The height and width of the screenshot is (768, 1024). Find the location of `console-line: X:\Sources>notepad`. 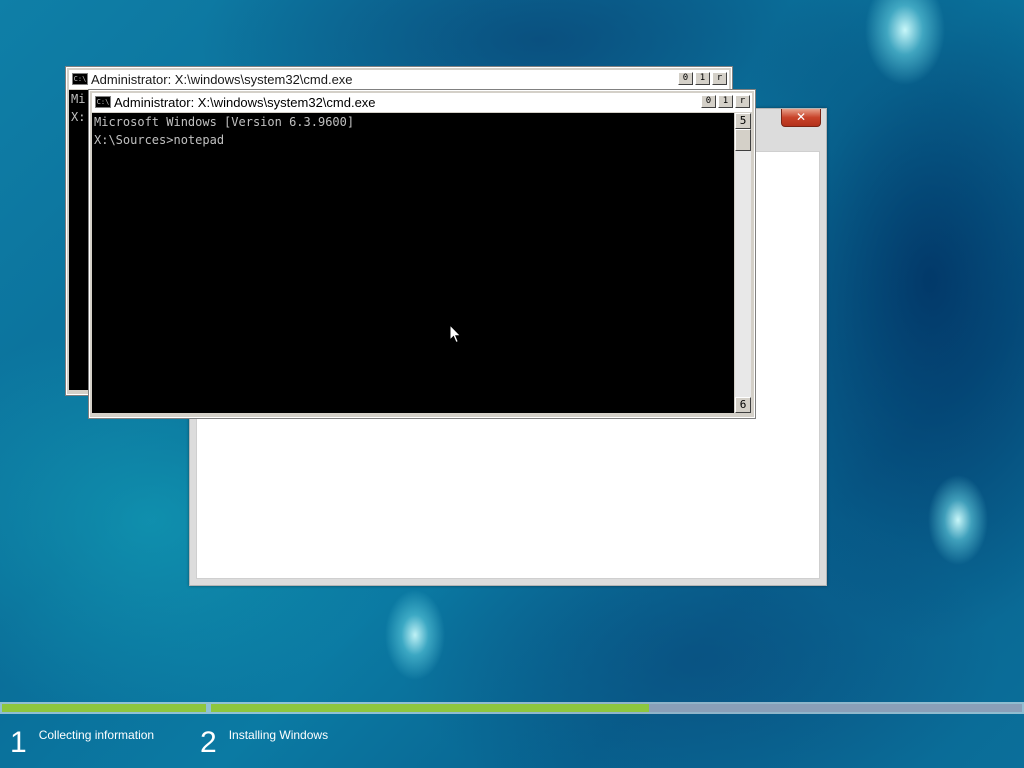

console-line: X:\Sources>notepad is located at coordinates (159, 140).